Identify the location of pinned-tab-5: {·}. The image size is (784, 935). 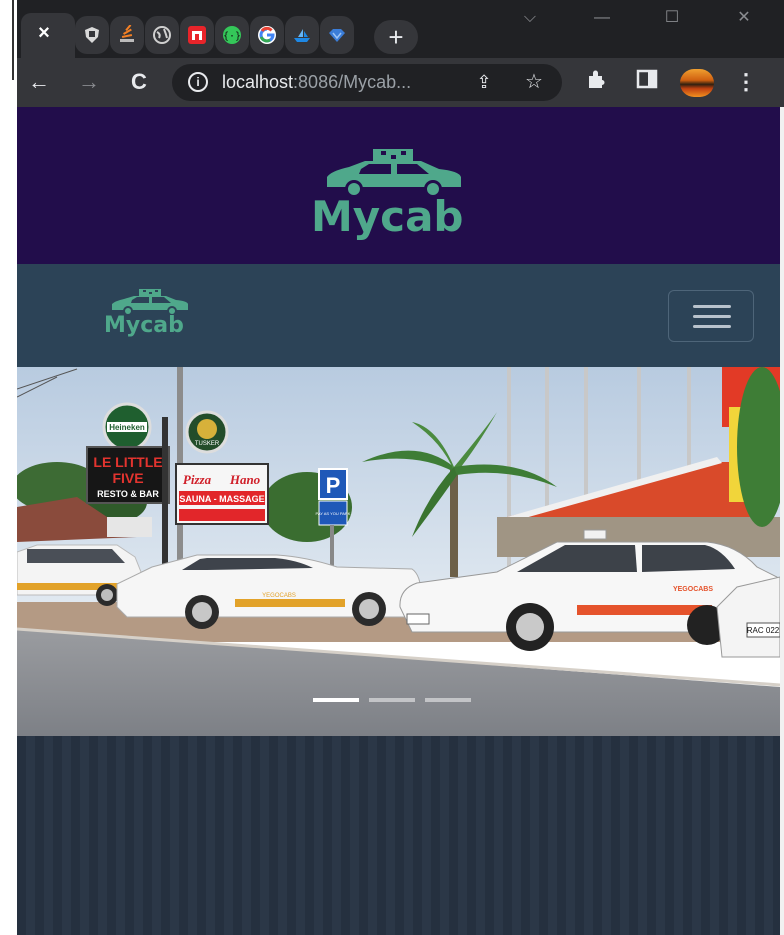
(232, 35).